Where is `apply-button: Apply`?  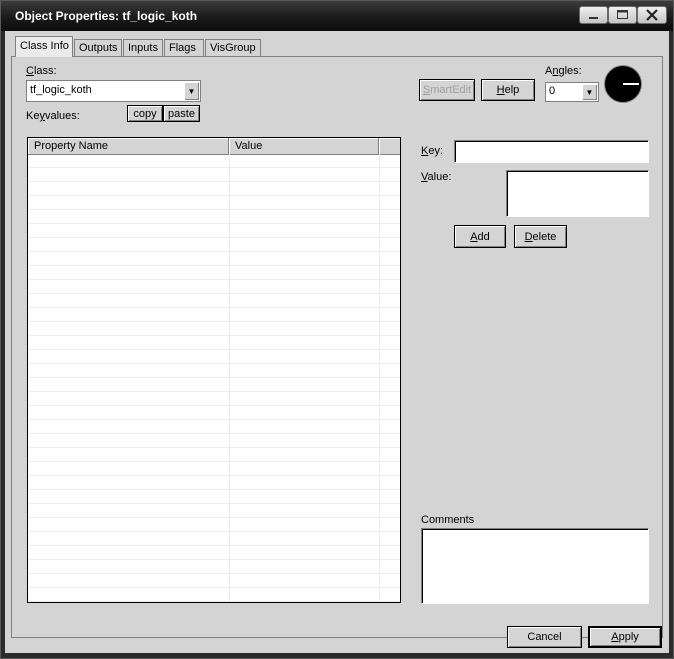
apply-button: Apply is located at coordinates (625, 637).